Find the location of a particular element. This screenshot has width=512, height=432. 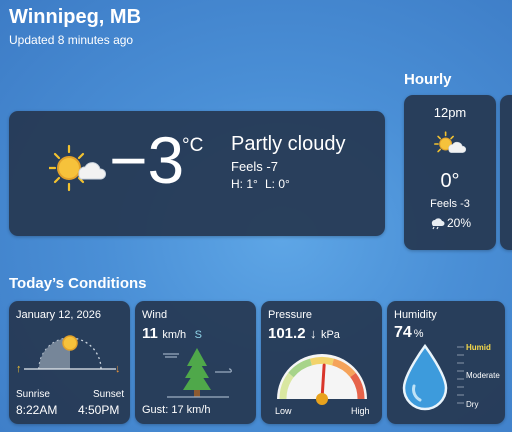

wind-speed: 11 is located at coordinates (150, 333).